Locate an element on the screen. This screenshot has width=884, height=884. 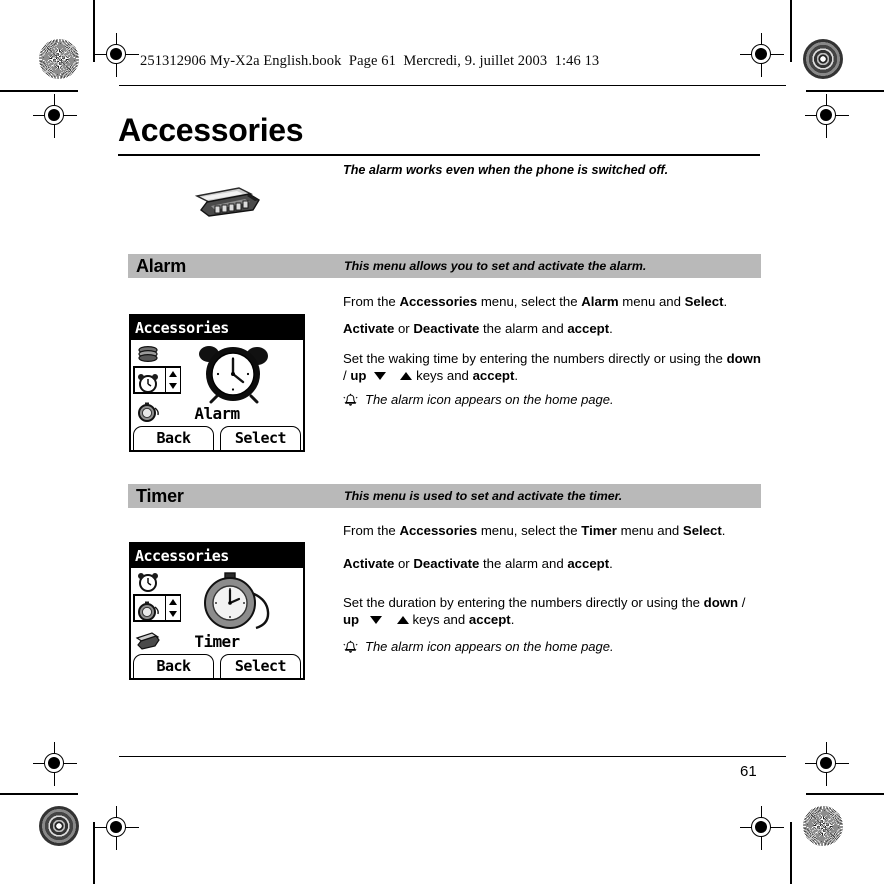
text-fragment: the alarm and is located at coordinates (523, 328).